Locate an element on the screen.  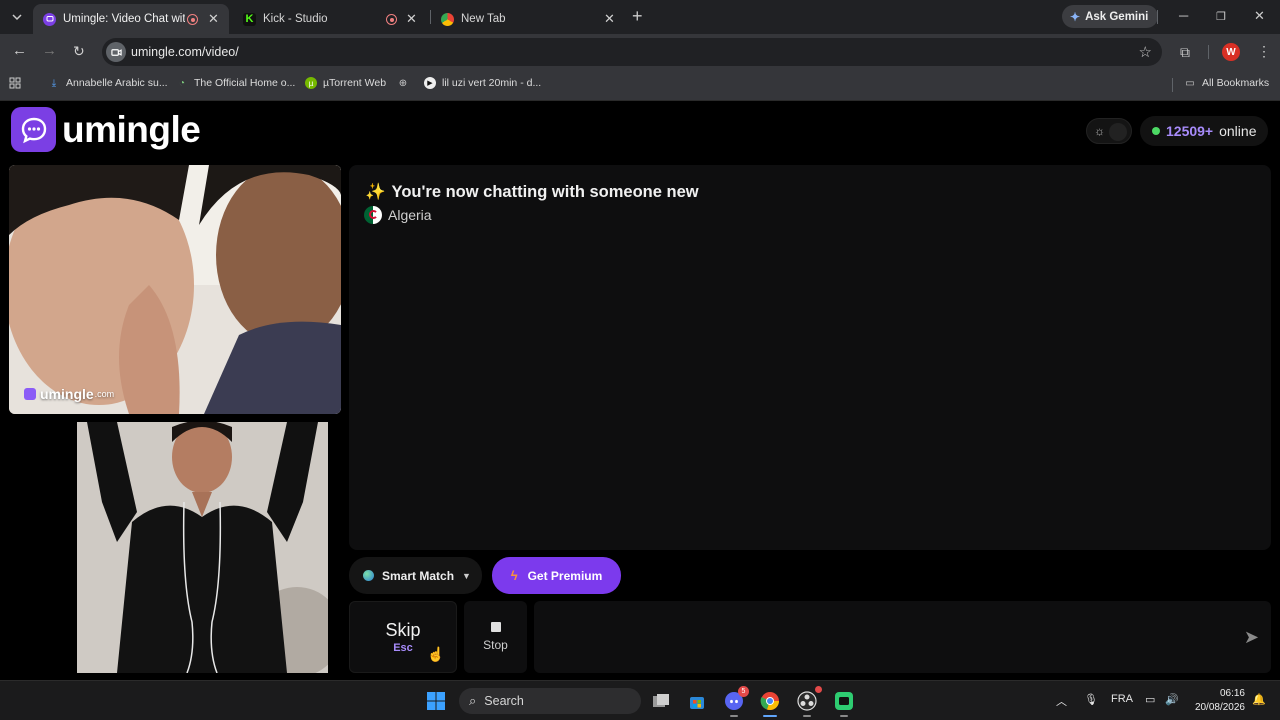
clock-date: 20/08/2026 is located at coordinates (1219, 707).